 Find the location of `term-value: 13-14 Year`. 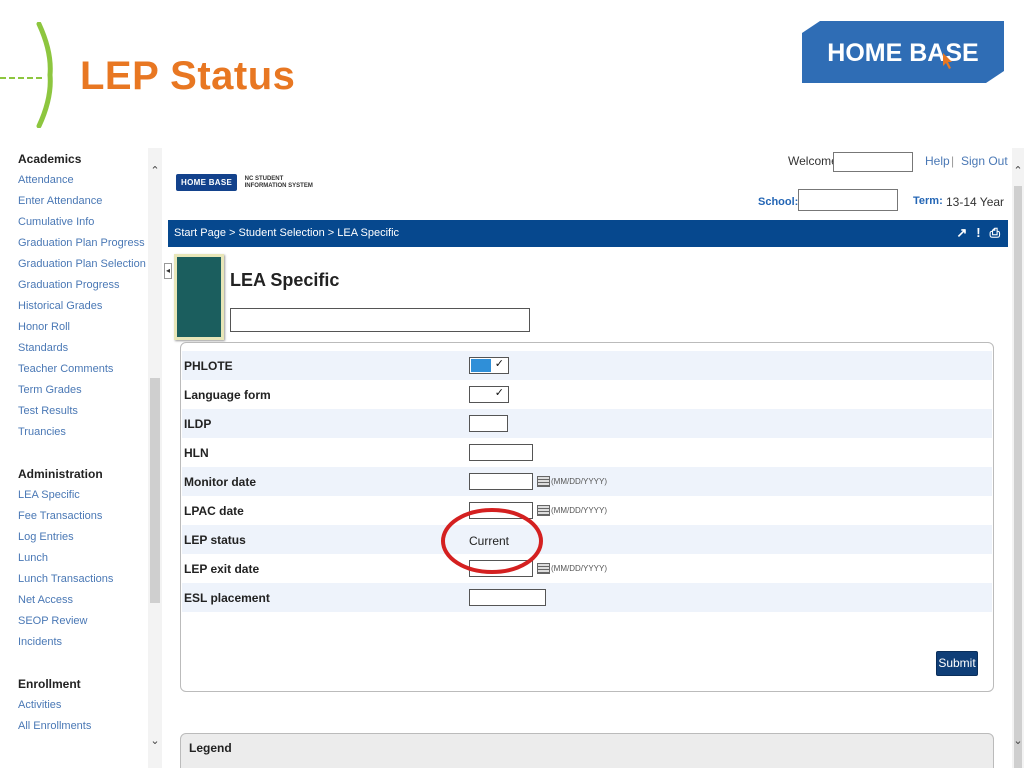

term-value: 13-14 Year is located at coordinates (975, 202).